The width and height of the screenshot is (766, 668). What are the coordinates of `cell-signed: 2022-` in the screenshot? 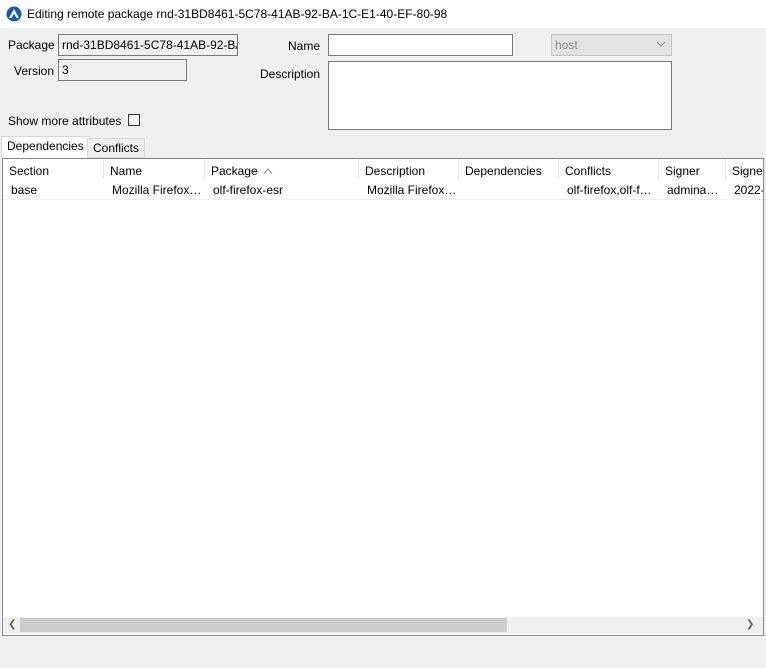 It's located at (748, 190).